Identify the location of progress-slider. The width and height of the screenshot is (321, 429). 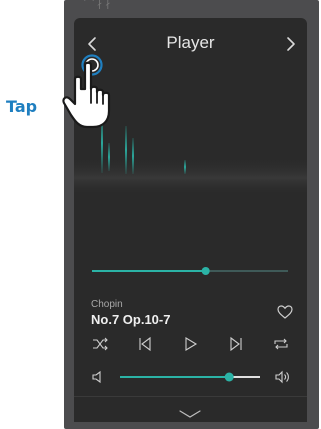
(190, 271).